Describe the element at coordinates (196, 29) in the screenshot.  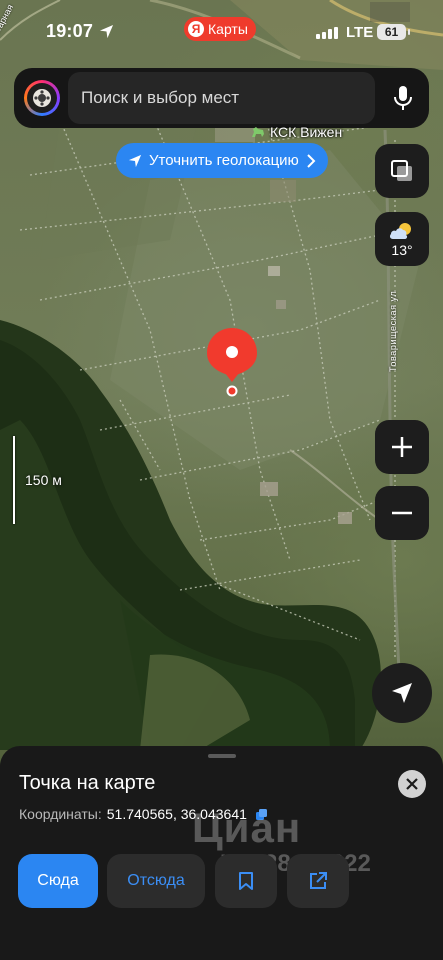
I see `yandex-logo-icon: Я` at that location.